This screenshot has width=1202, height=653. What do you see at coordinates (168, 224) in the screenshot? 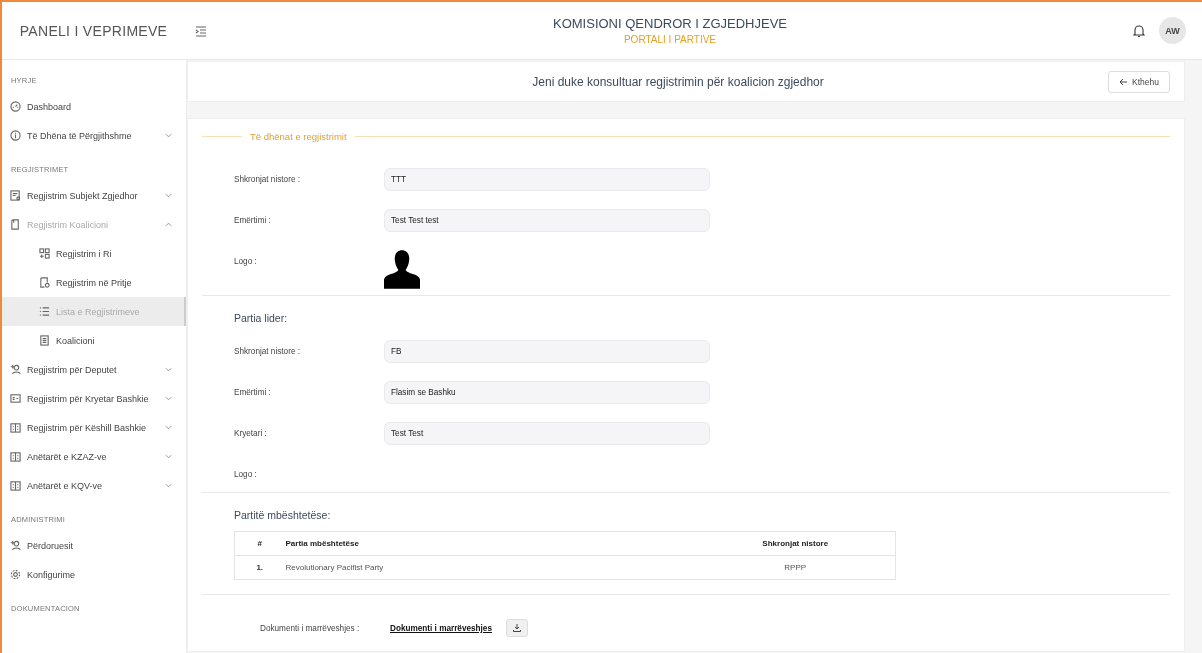
I see `chevron-up-icon` at bounding box center [168, 224].